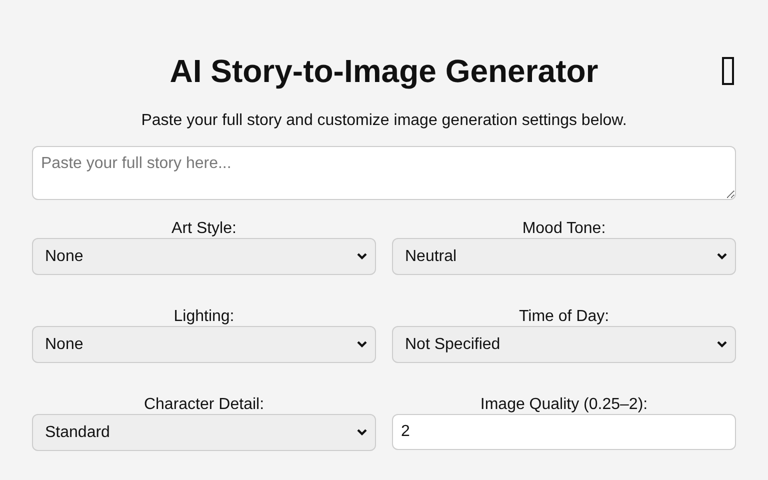 This screenshot has width=768, height=480. Describe the element at coordinates (204, 316) in the screenshot. I see `field-label: Lighting:` at that location.